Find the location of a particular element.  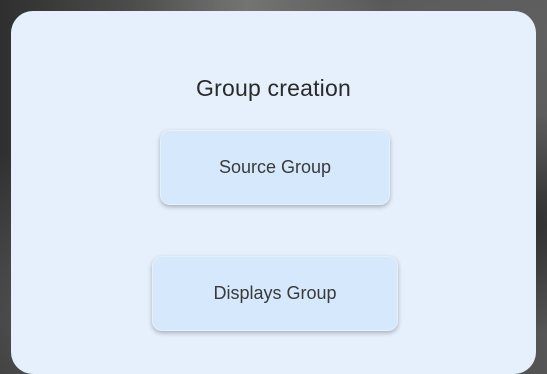

displays-group-button: Displays Group is located at coordinates (275, 293).